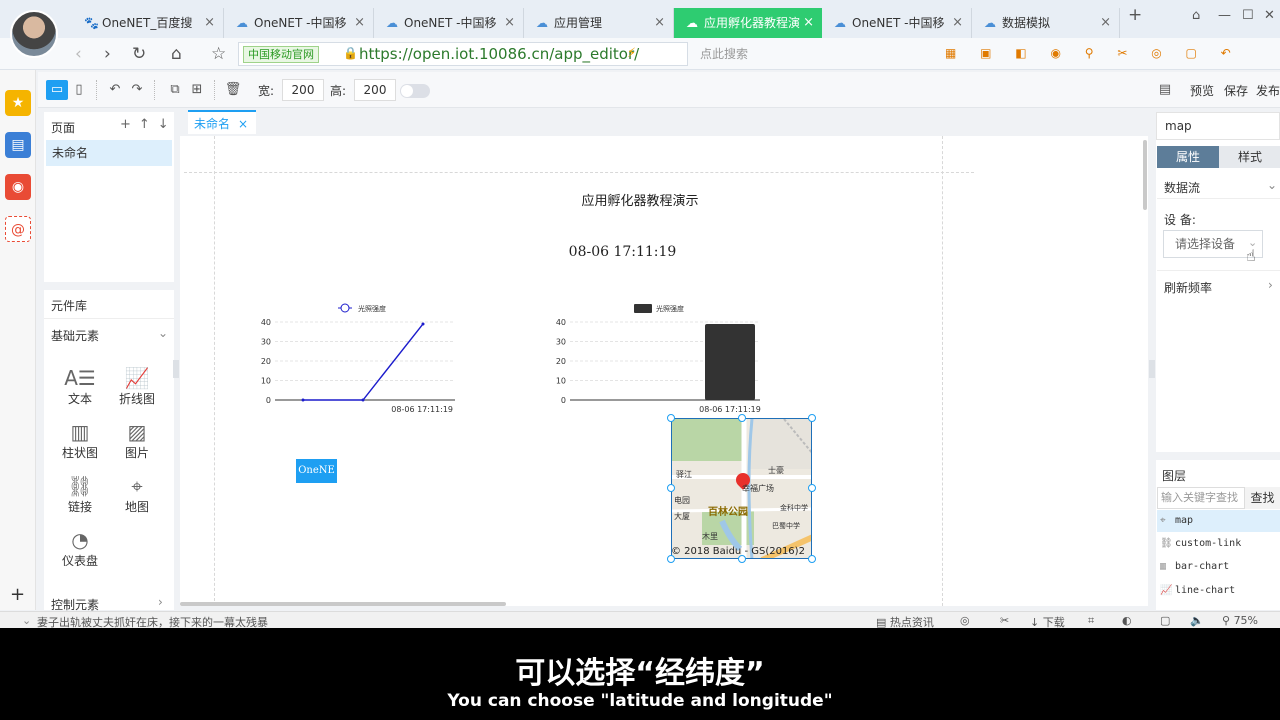 Image resolution: width=1280 pixels, height=720 pixels. I want to click on component-name-field: map, so click(1218, 126).